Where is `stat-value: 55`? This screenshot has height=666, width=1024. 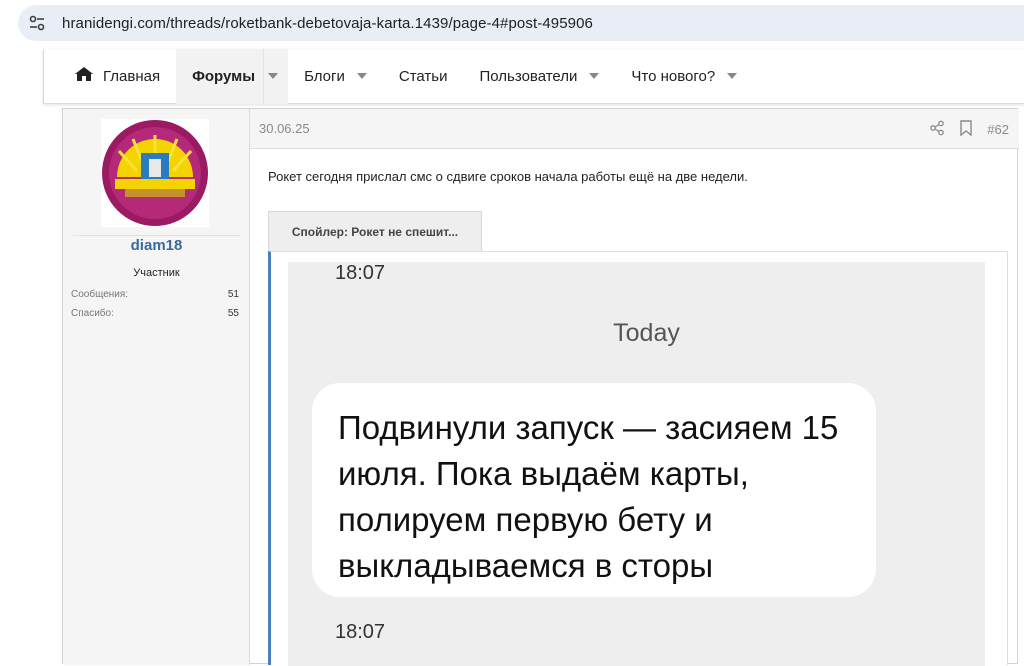 stat-value: 55 is located at coordinates (233, 313).